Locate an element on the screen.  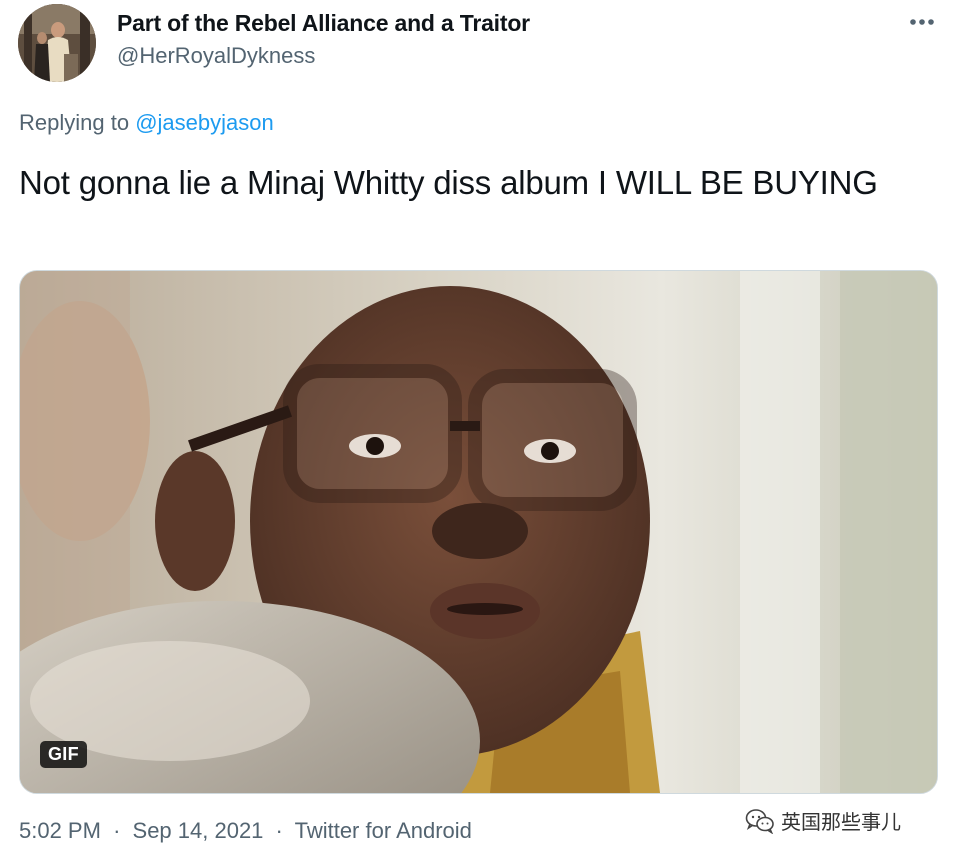
watermark: 英国那些事儿 is located at coordinates (823, 820).